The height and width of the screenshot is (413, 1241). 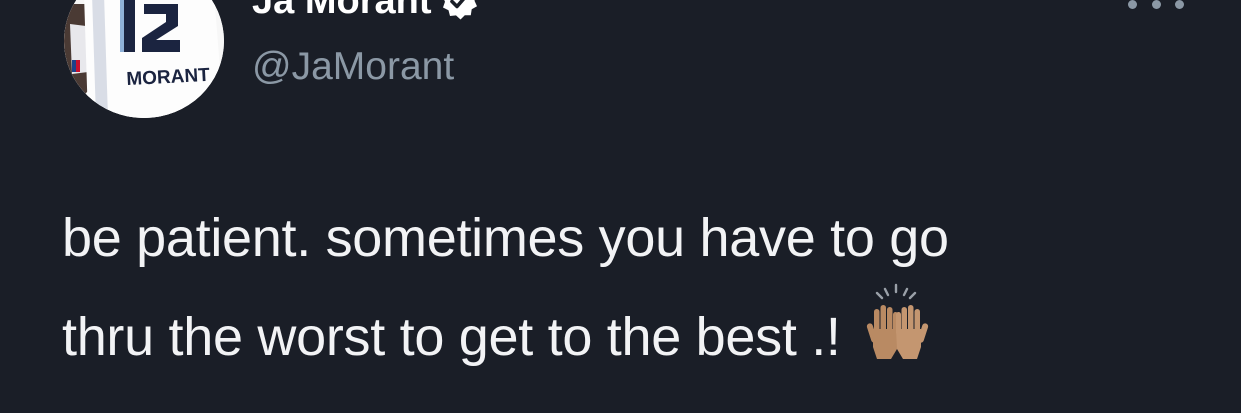 What do you see at coordinates (451, 337) in the screenshot?
I see `tweet-text-line-2: thru the worst to get to the best .!` at bounding box center [451, 337].